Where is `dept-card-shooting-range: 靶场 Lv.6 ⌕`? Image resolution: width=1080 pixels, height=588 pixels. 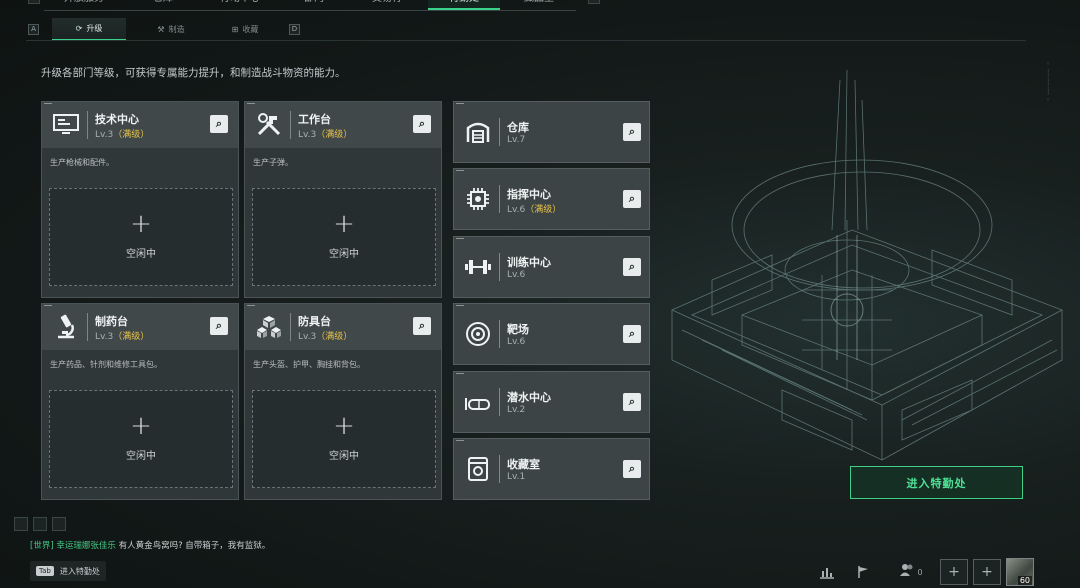
dept-card-shooting-range: 靶场 Lv.6 ⌕ is located at coordinates (551, 334).